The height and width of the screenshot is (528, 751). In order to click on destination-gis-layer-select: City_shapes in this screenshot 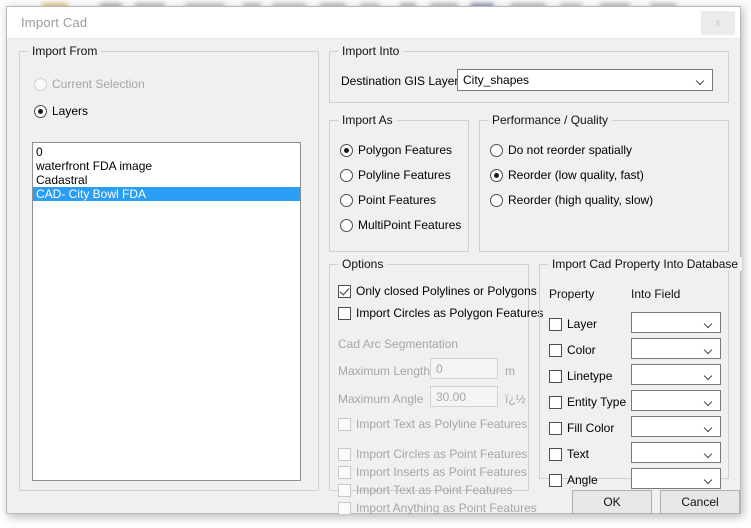, I will do `click(585, 80)`.